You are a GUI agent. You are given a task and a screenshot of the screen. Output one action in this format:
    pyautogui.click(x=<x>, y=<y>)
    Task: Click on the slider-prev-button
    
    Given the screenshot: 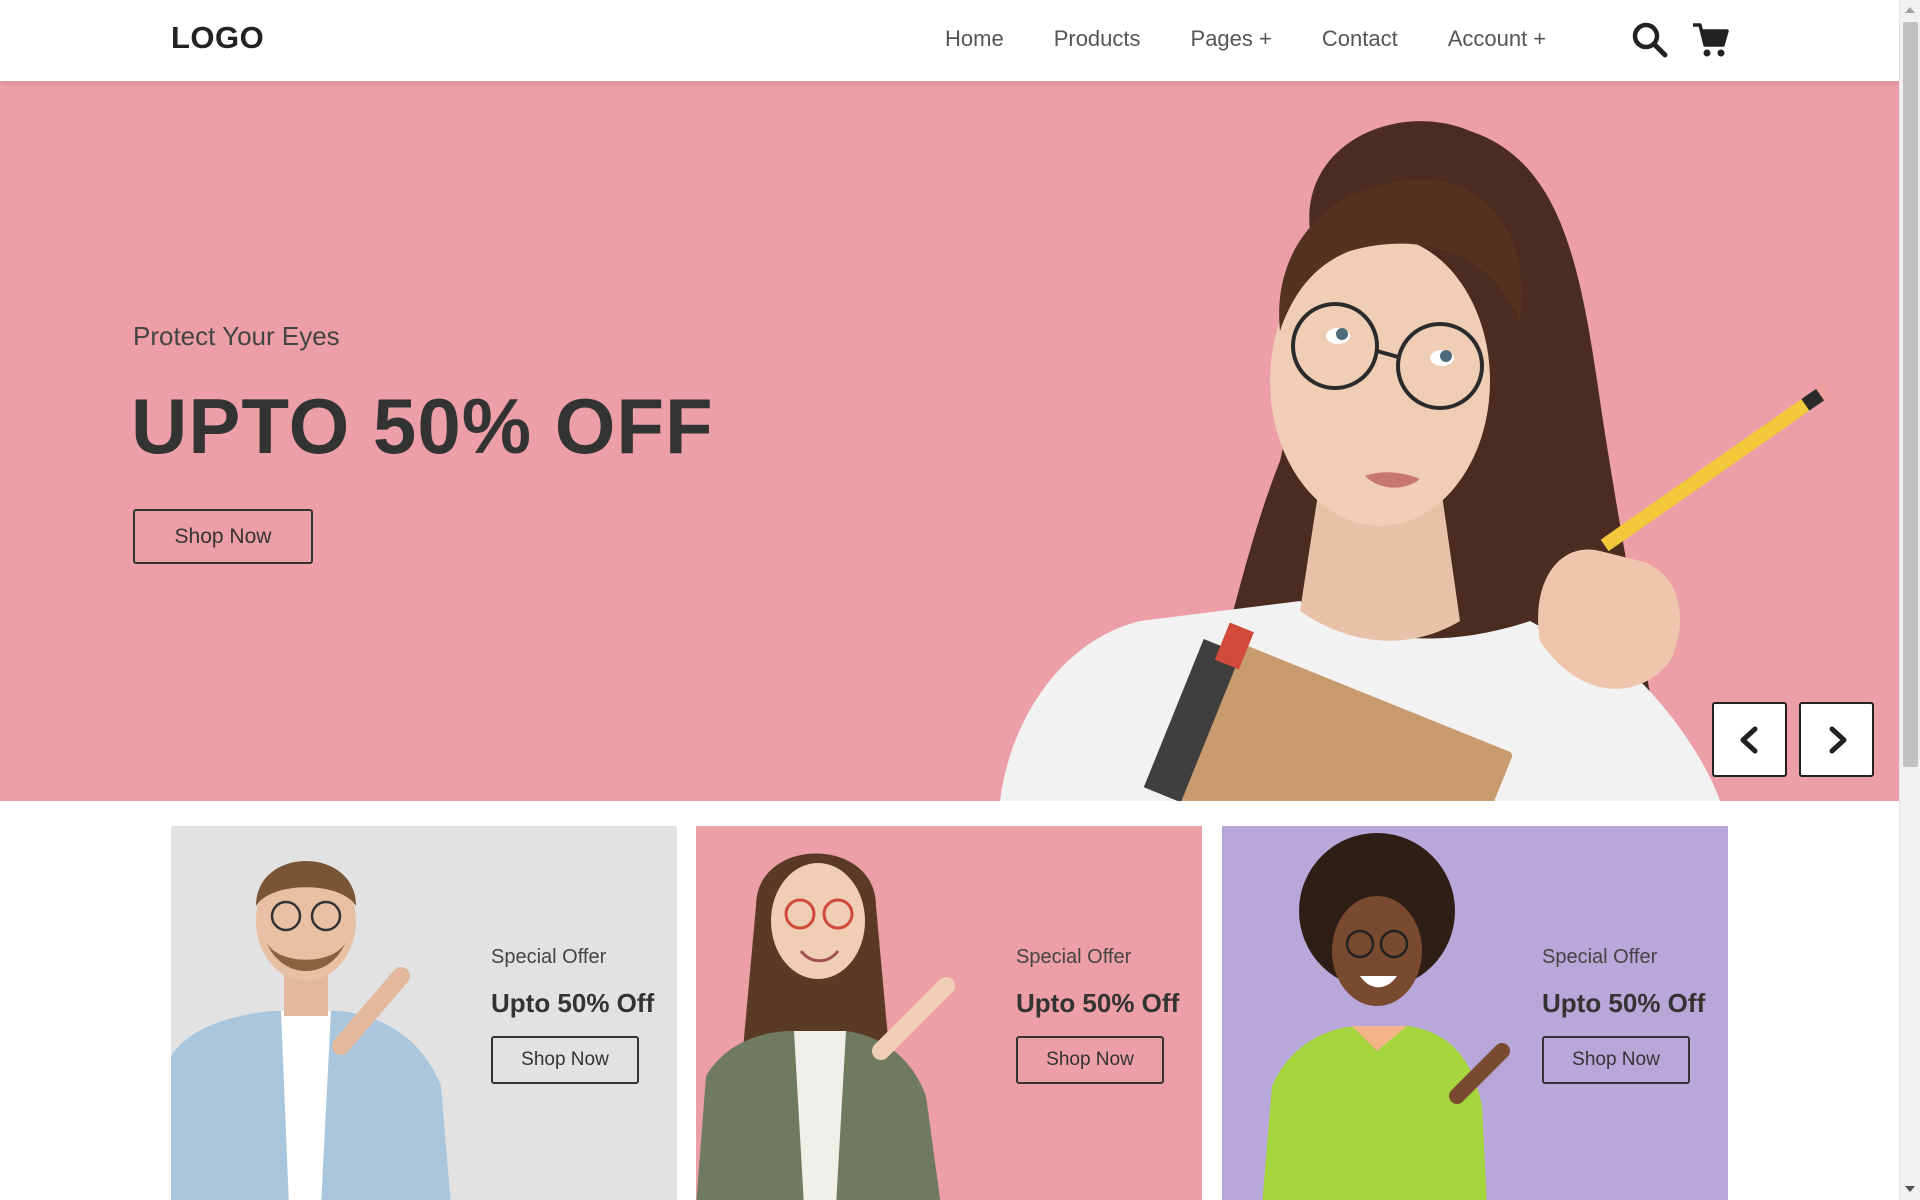 What is the action you would take?
    pyautogui.click(x=1749, y=739)
    